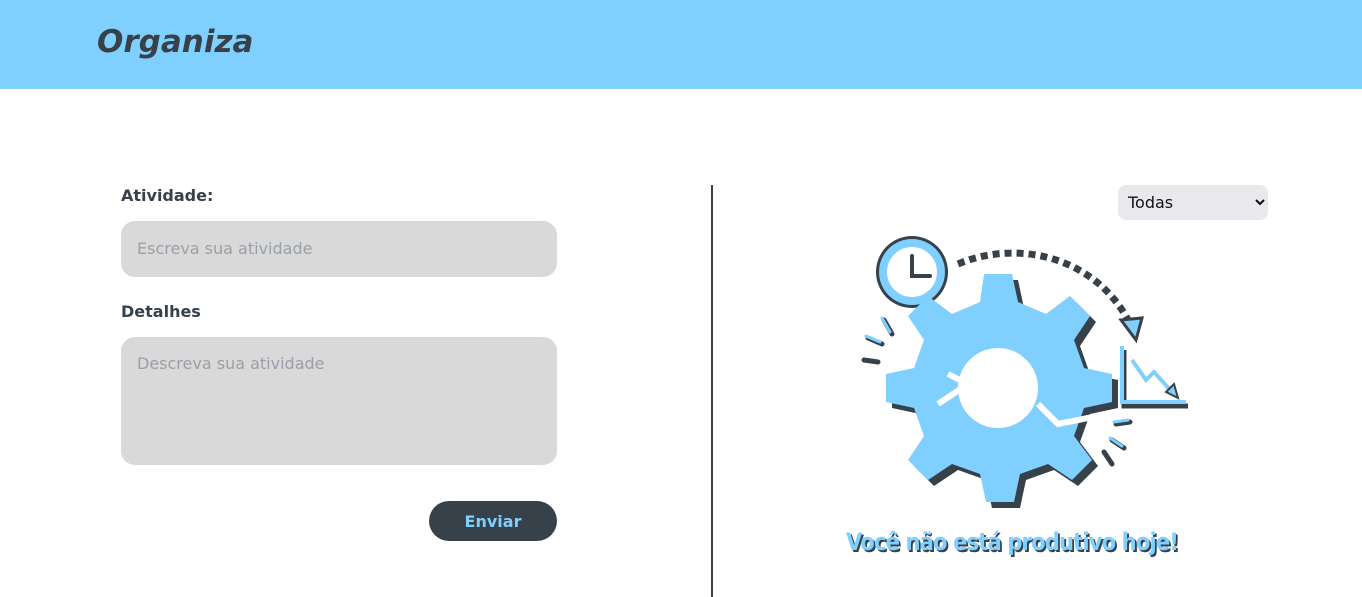 The height and width of the screenshot is (597, 1362). I want to click on submit-button: Enviar, so click(493, 521).